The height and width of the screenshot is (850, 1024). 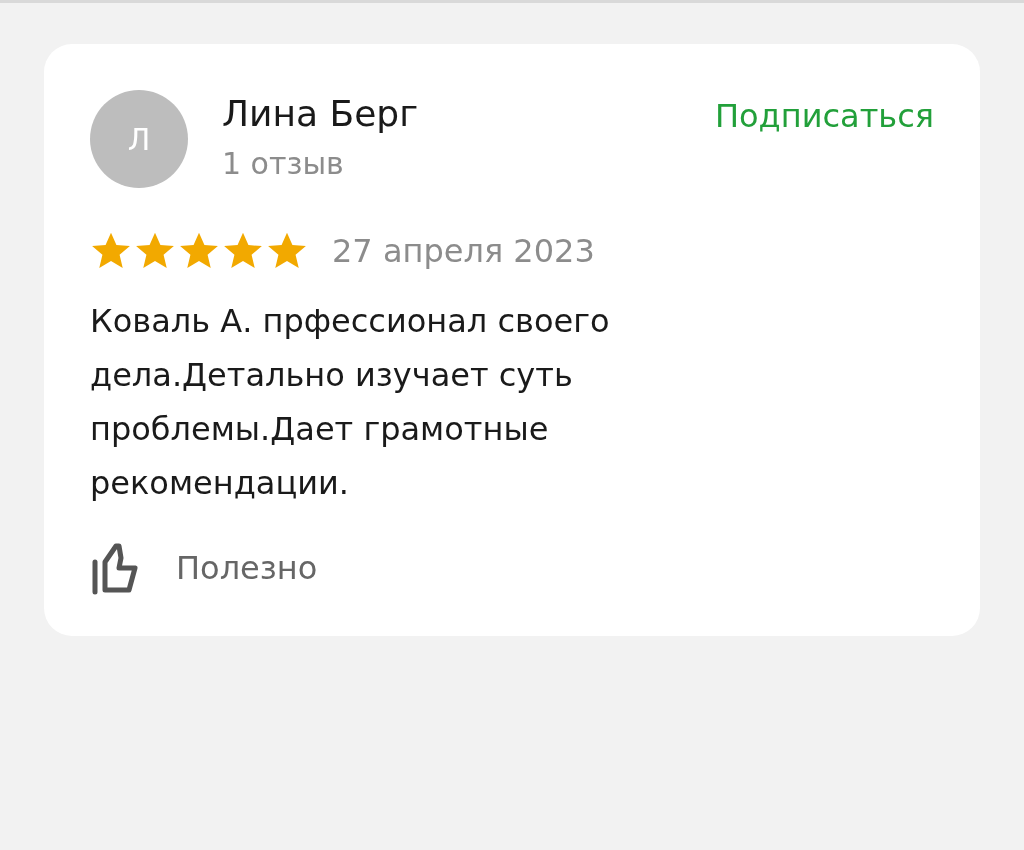 What do you see at coordinates (350, 402) in the screenshot?
I see `review-text: Коваль А. прфессионал своего дела.Детально изучает суть проблемы.Дает грамотные рекомендации.` at bounding box center [350, 402].